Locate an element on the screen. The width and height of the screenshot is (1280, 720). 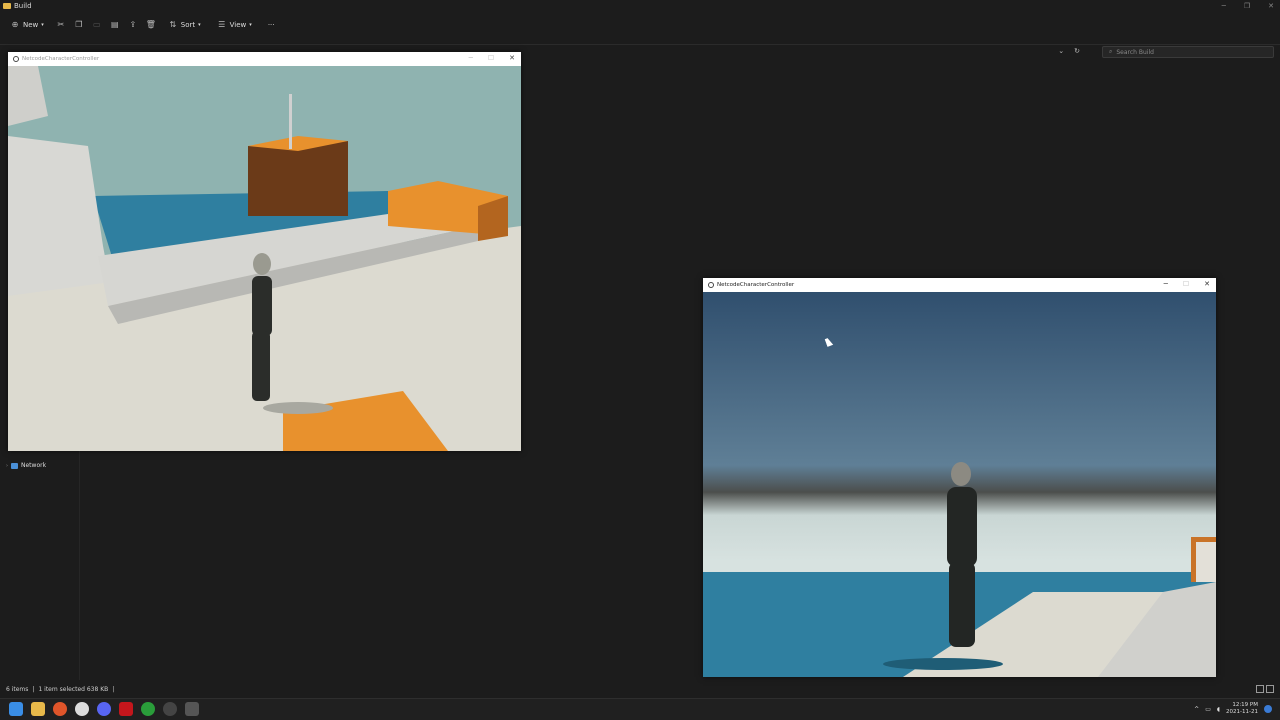
start-icon is located at coordinates (16, 709).